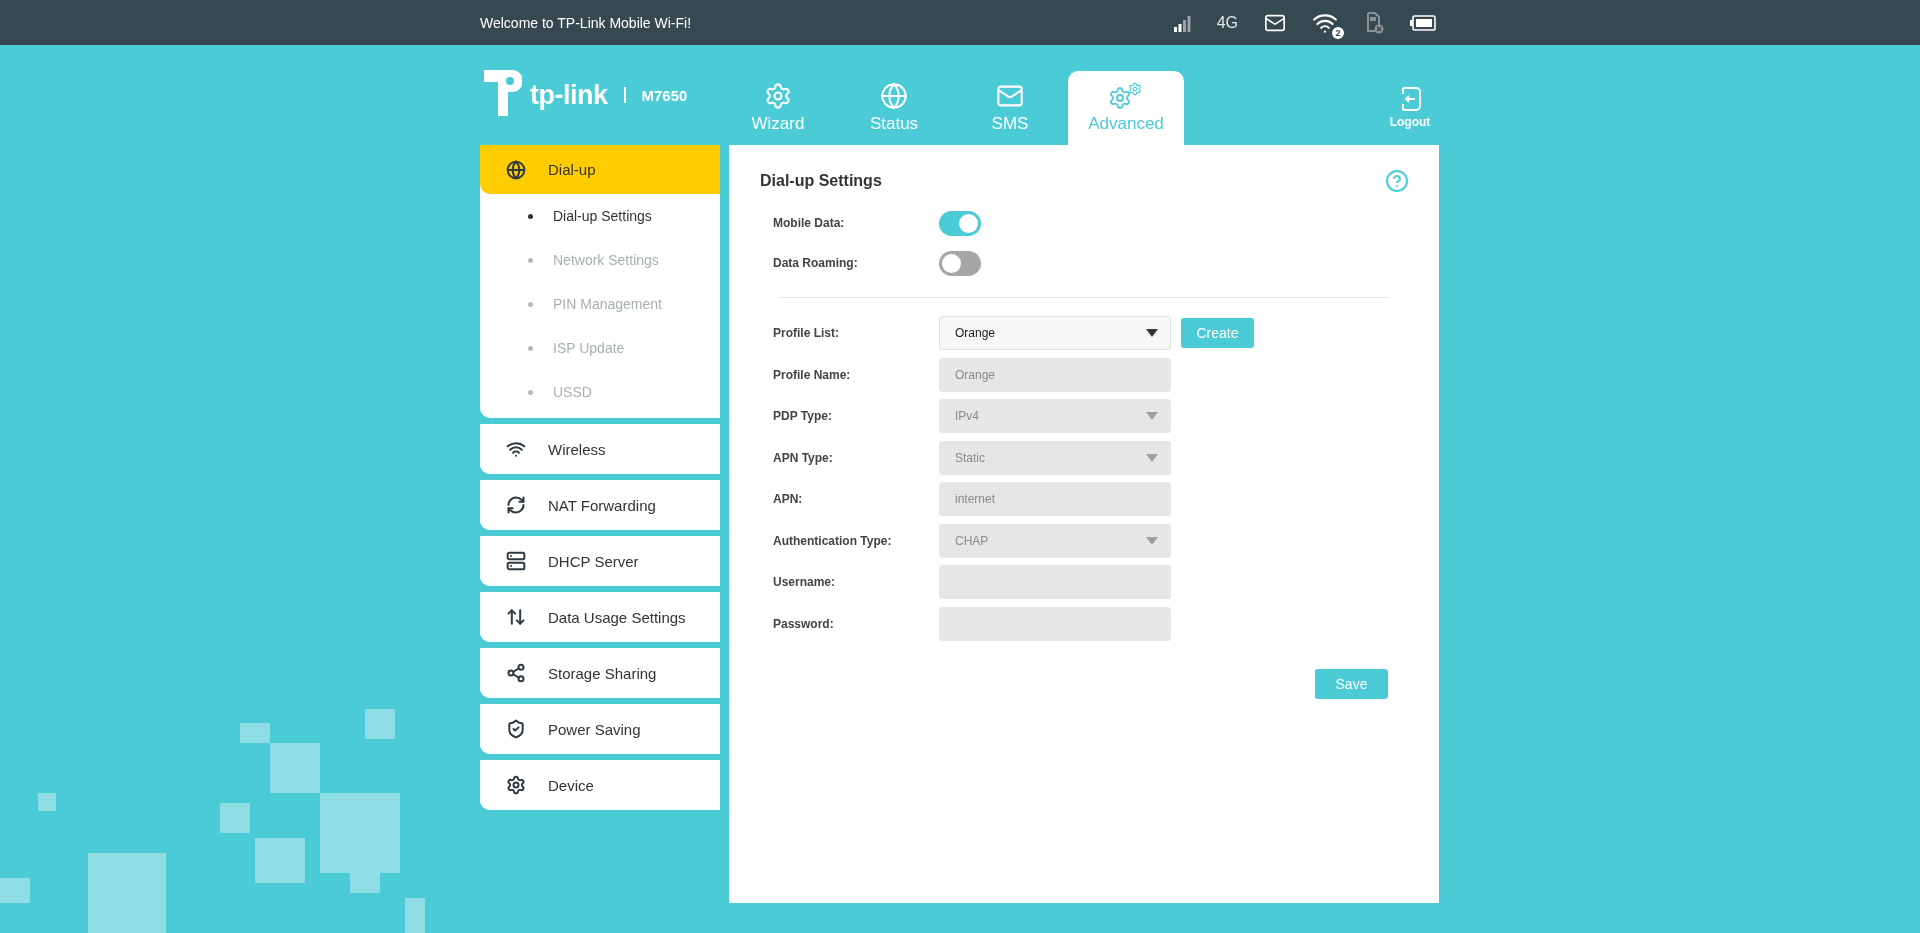  I want to click on battery-icon, so click(1423, 22).